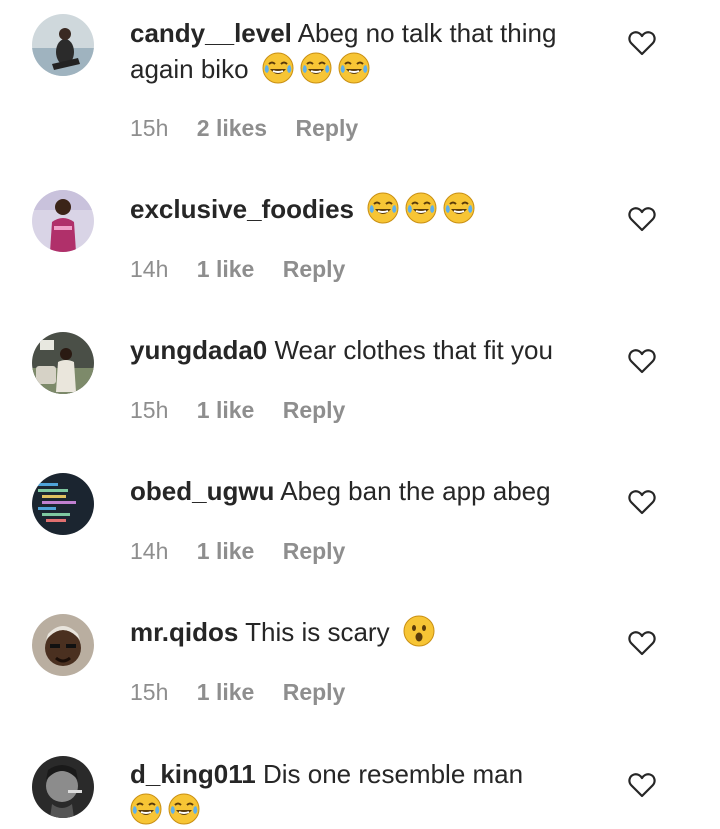  I want to click on comment-username: d_king011, so click(193, 774).